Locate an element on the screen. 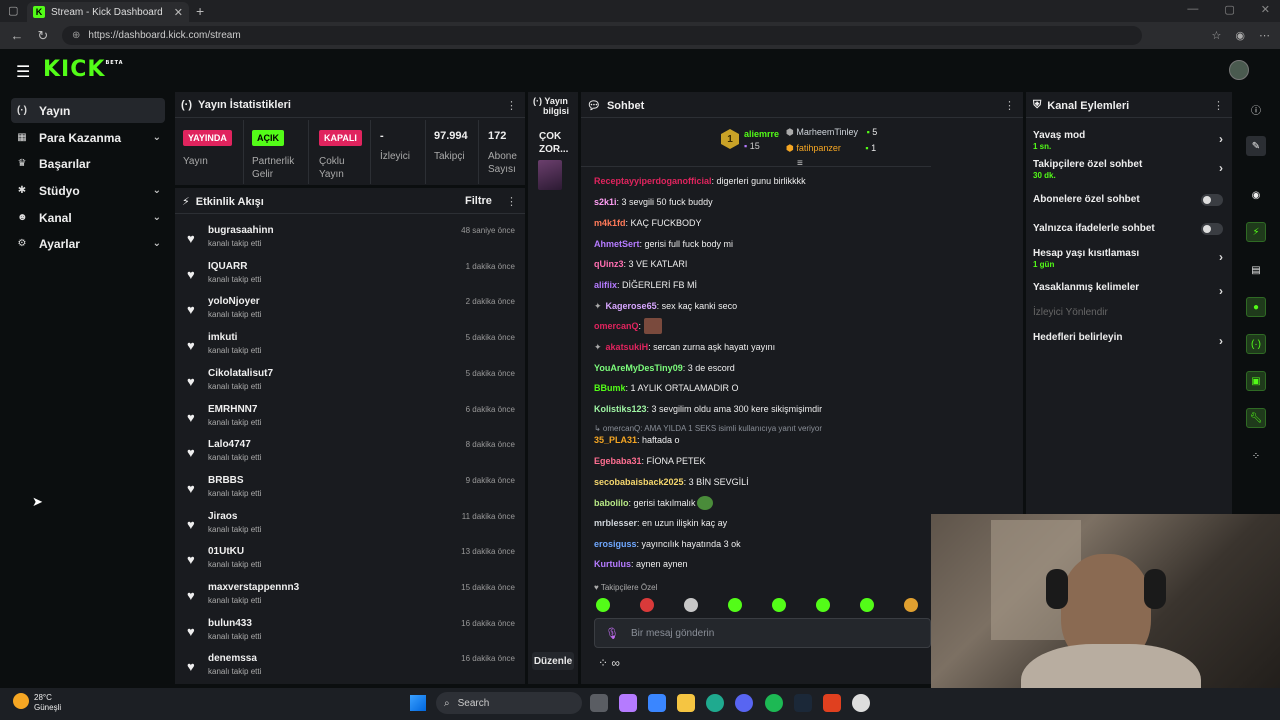  favorite-star-icon: ☆ is located at coordinates (1217, 35).